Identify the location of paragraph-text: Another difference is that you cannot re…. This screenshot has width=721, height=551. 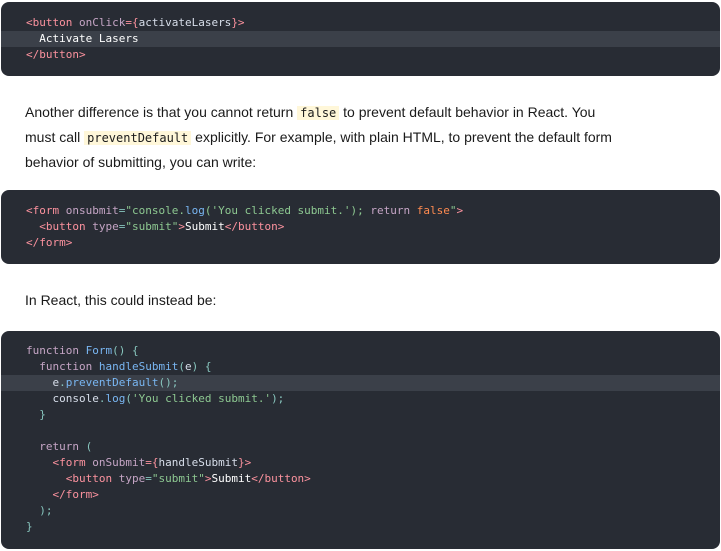
(161, 112).